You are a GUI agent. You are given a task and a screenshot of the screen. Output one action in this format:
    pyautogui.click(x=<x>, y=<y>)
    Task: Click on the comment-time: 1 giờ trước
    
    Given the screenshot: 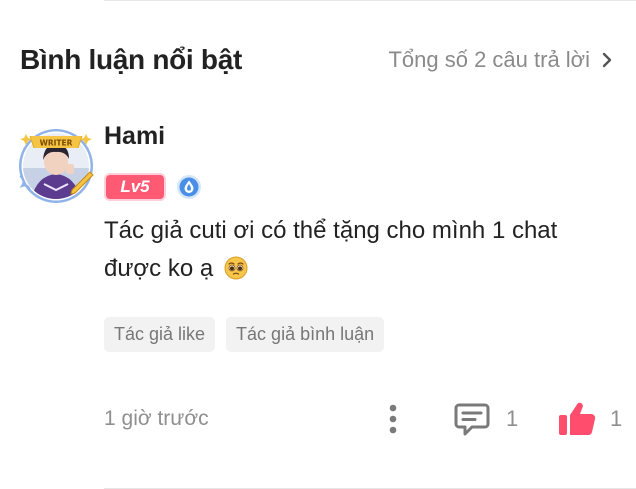 What is the action you would take?
    pyautogui.click(x=156, y=418)
    